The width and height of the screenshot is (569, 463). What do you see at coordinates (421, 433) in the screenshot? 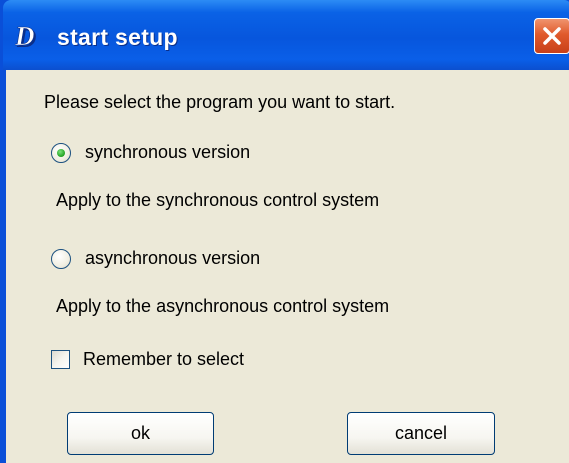
I see `cancel-button: cancel` at bounding box center [421, 433].